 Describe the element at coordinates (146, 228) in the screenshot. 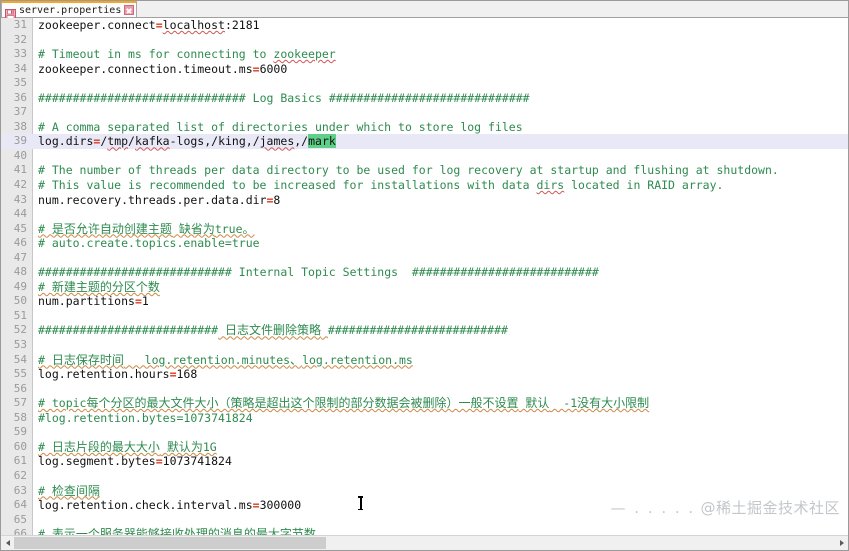

I see `line-text: # 是否允许自动创建主题 缺省为true。` at that location.